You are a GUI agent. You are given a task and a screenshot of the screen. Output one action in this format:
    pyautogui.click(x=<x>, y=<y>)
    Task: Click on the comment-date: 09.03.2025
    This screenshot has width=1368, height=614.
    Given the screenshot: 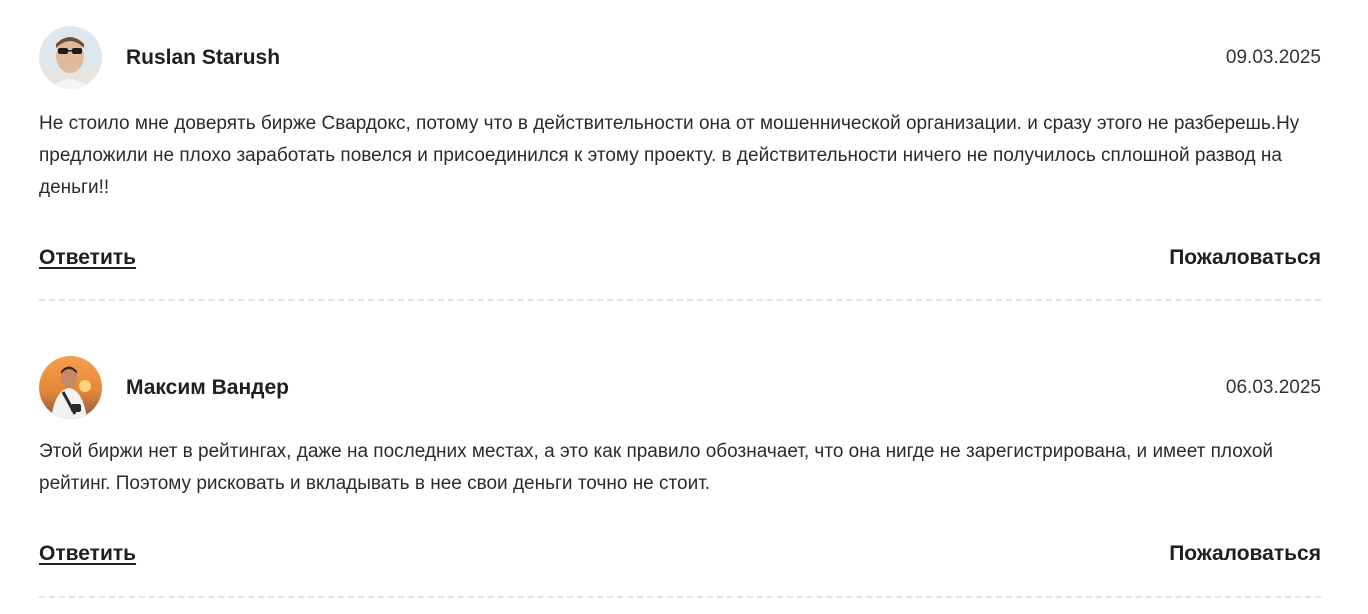 What is the action you would take?
    pyautogui.click(x=1273, y=57)
    